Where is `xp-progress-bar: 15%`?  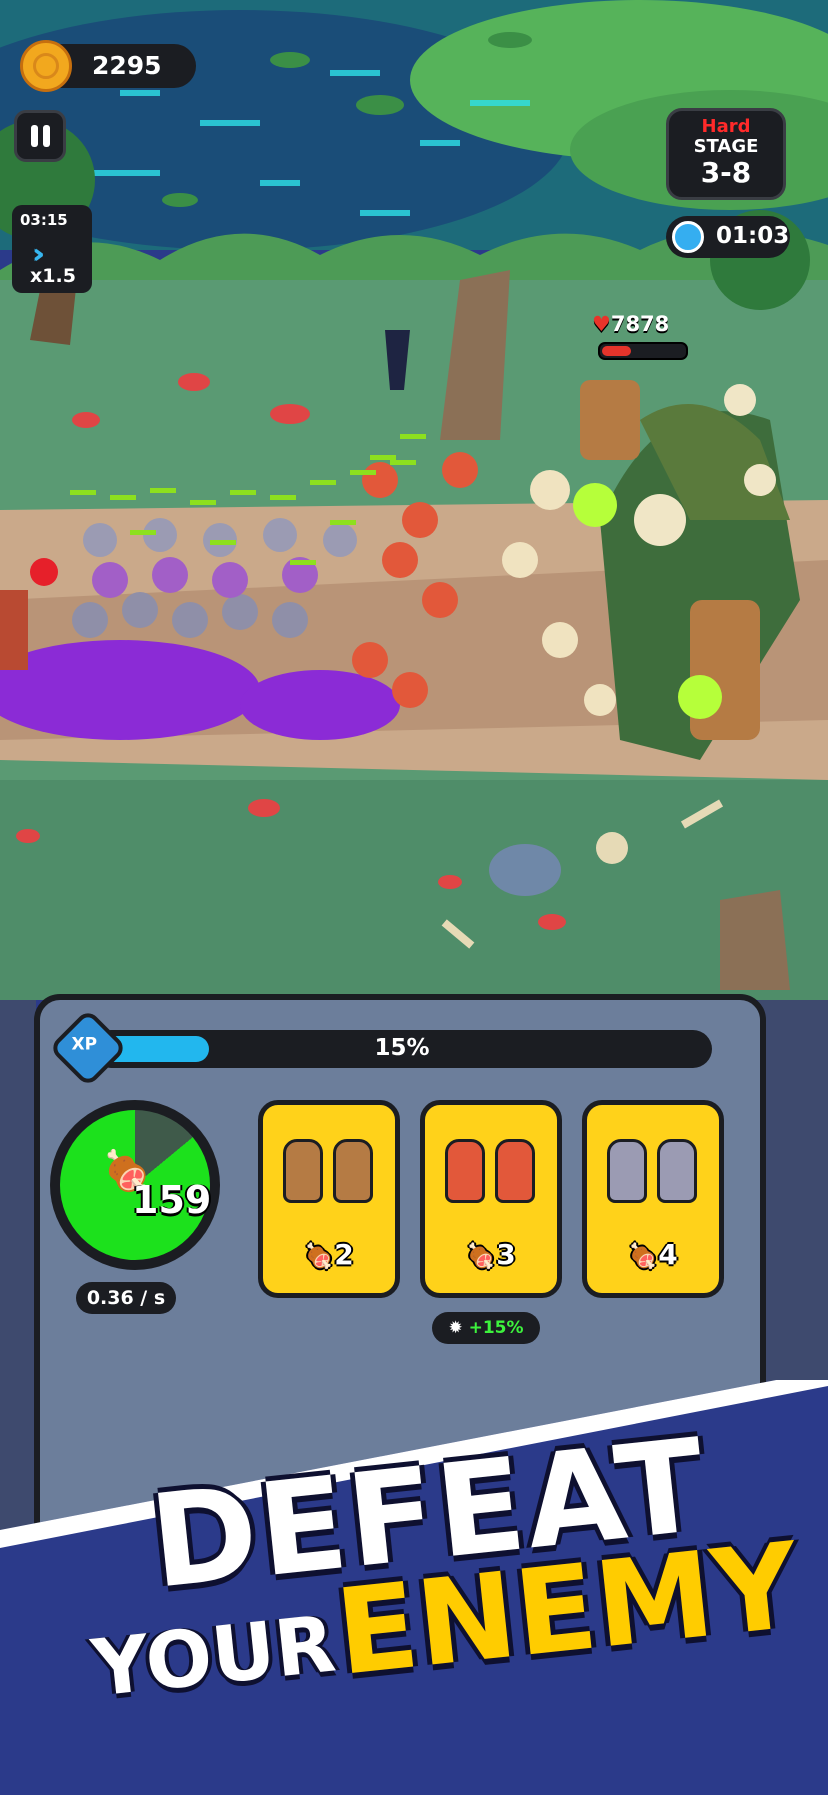
xp-progress-bar: 15% is located at coordinates (402, 1049).